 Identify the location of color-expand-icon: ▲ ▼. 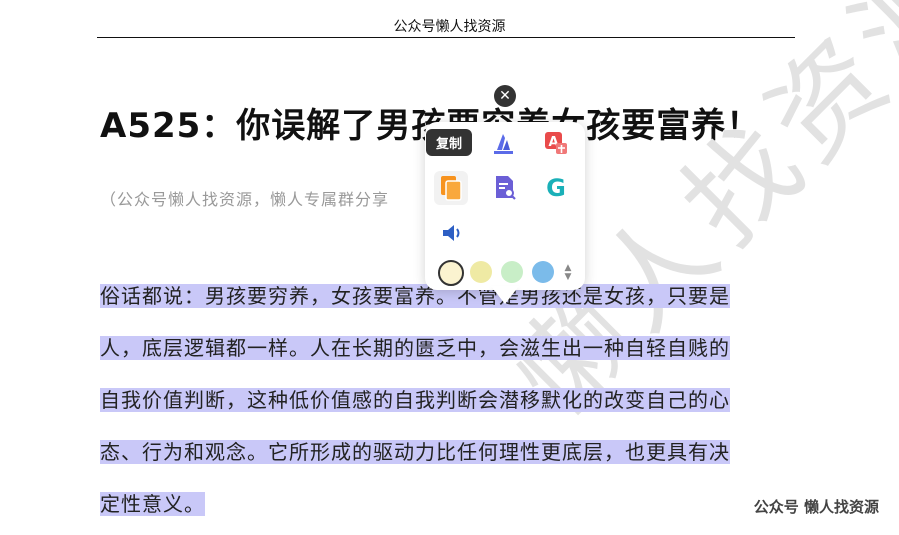
(568, 273).